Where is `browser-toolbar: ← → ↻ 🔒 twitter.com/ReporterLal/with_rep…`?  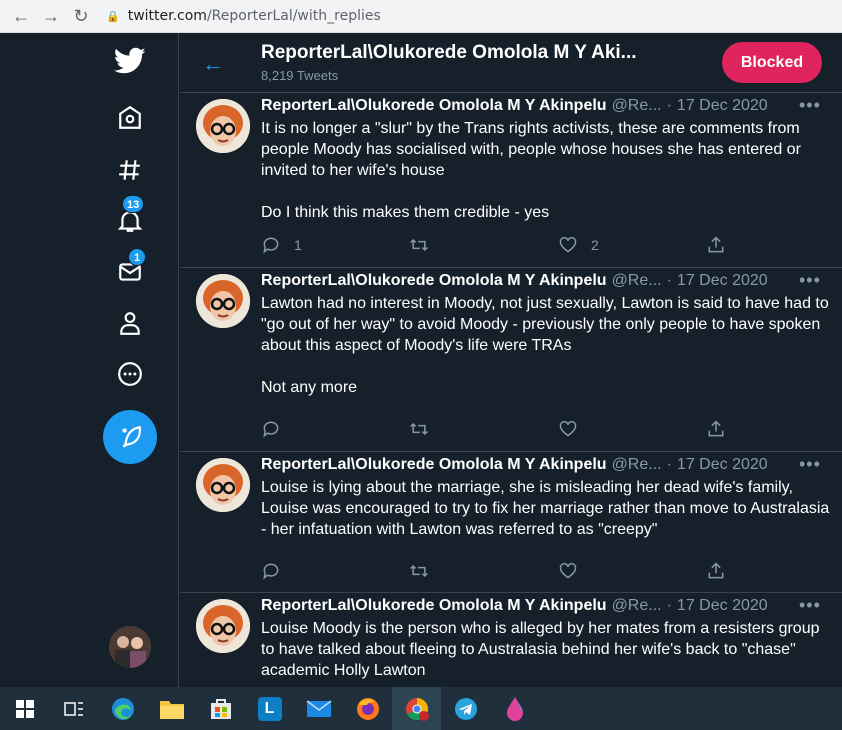
browser-toolbar: ← → ↻ 🔒 twitter.com/ReporterLal/with_rep… is located at coordinates (421, 16).